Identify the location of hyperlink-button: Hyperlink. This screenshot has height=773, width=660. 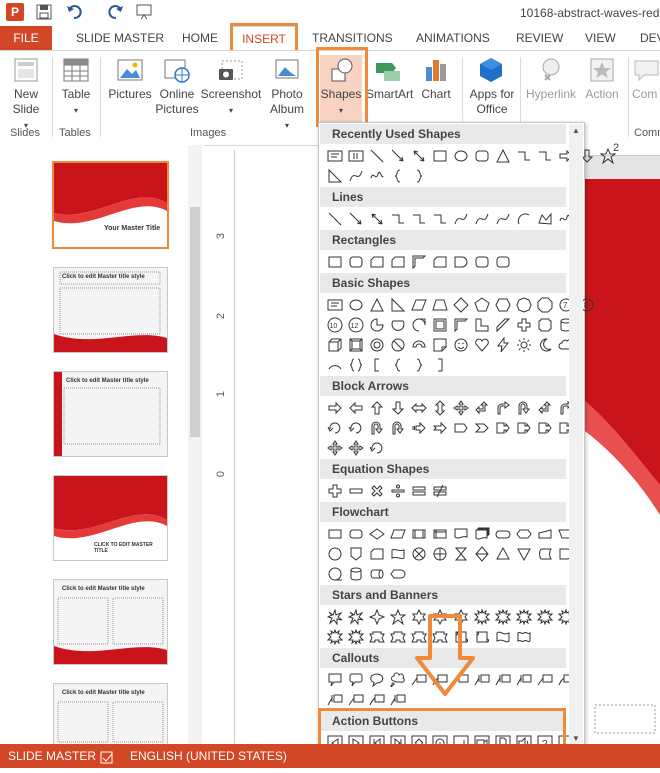
(551, 78).